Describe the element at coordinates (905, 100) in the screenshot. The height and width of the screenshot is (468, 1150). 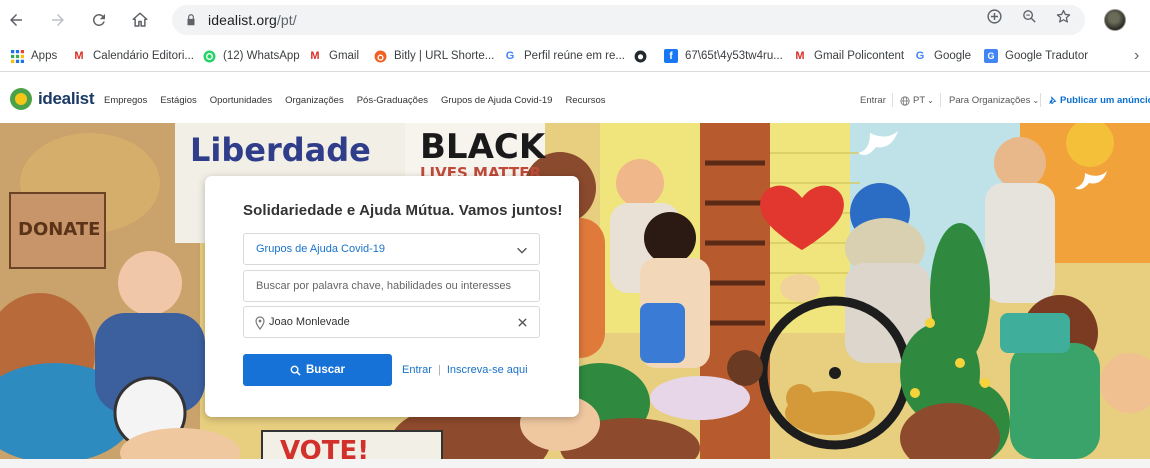
I see `globe-icon` at that location.